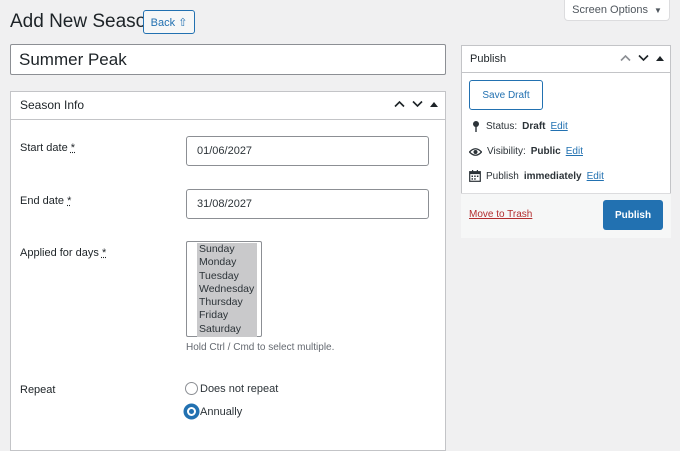 This screenshot has width=680, height=451. I want to click on repeat-option-none: Does not repeat, so click(231, 388).